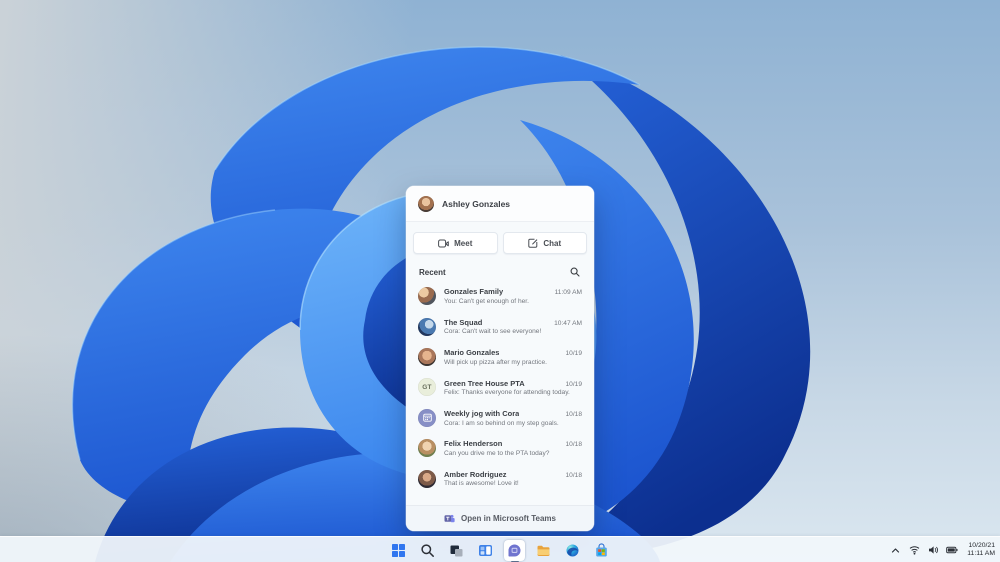 This screenshot has height=562, width=1000. I want to click on wifi-icon, so click(914, 550).